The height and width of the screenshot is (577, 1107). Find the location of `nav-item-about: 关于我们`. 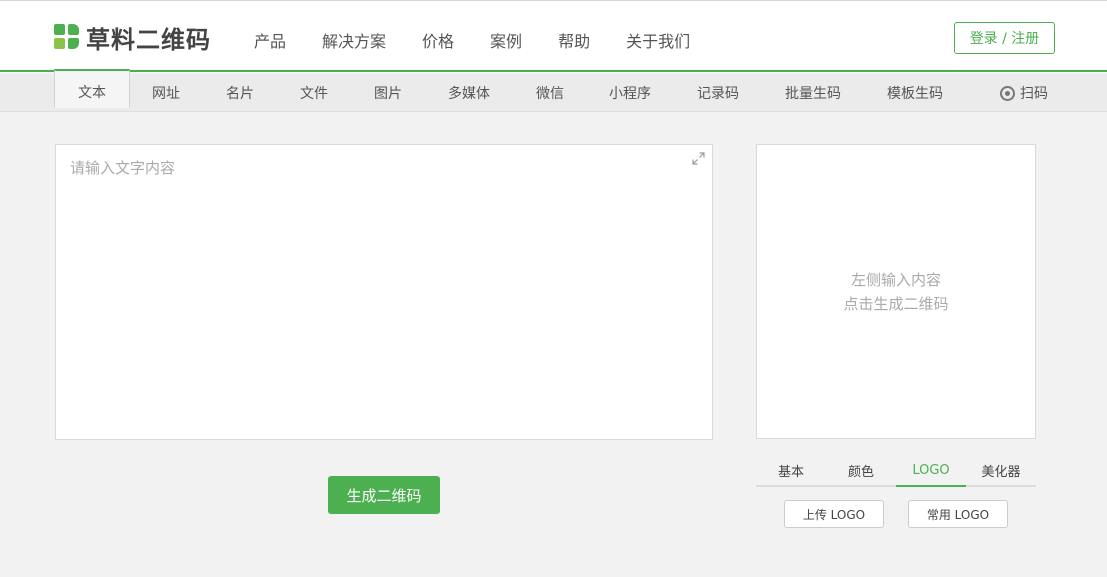

nav-item-about: 关于我们 is located at coordinates (658, 40).